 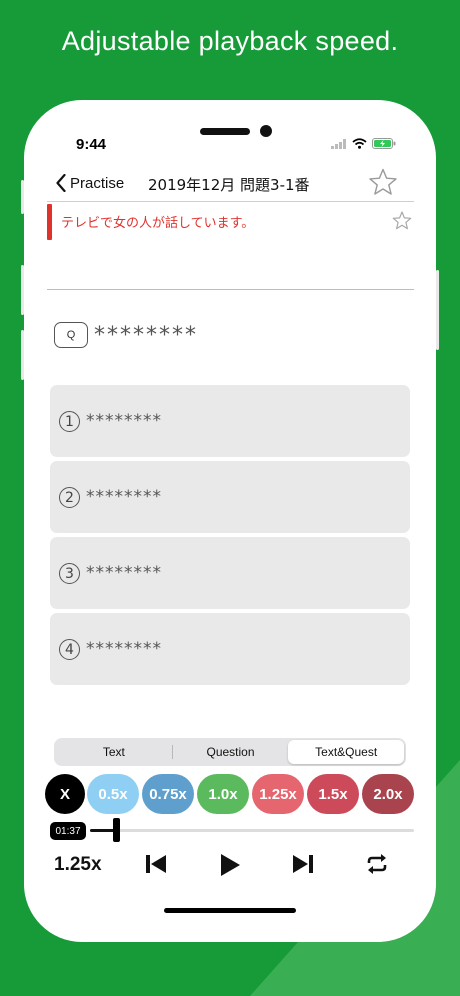 I want to click on option-number: 4, so click(x=69, y=649).